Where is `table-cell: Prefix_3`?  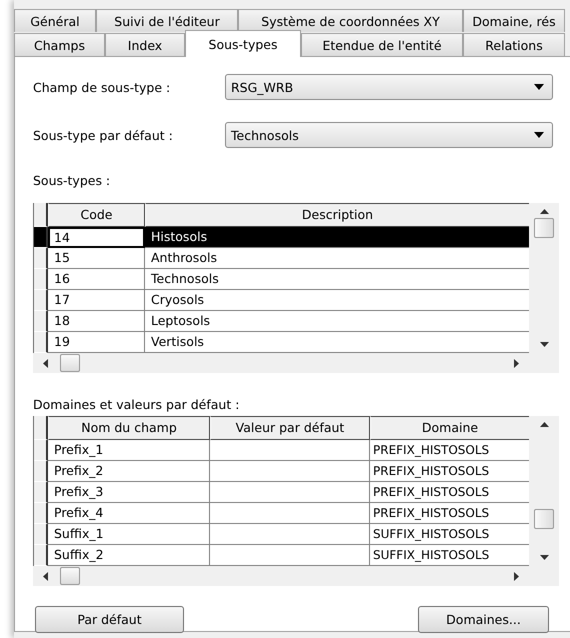
table-cell: Prefix_3 is located at coordinates (129, 492).